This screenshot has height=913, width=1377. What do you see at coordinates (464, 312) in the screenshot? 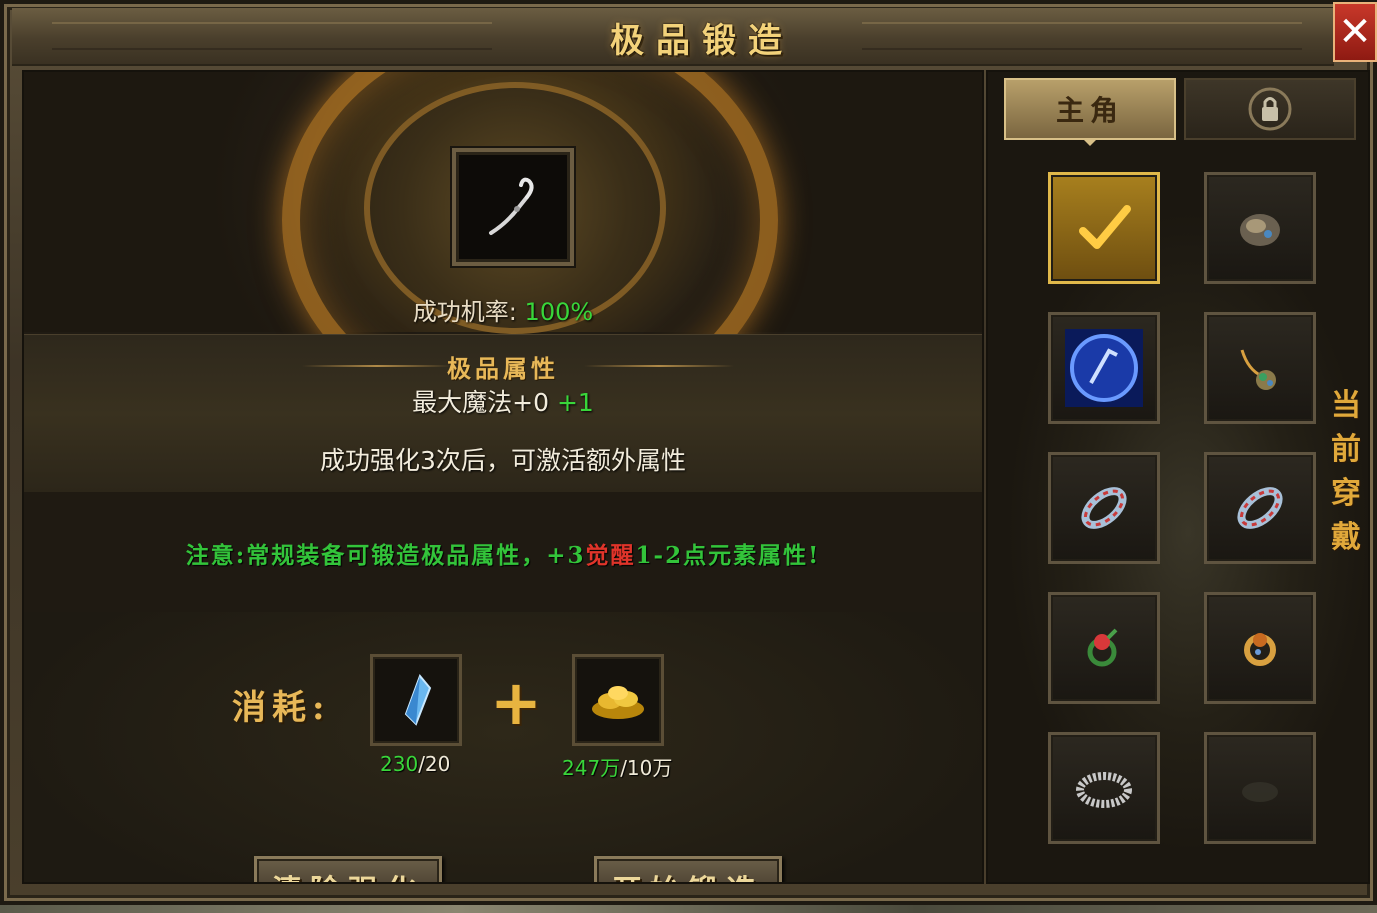
I see `success-rate-label: 成功机率:` at bounding box center [464, 312].